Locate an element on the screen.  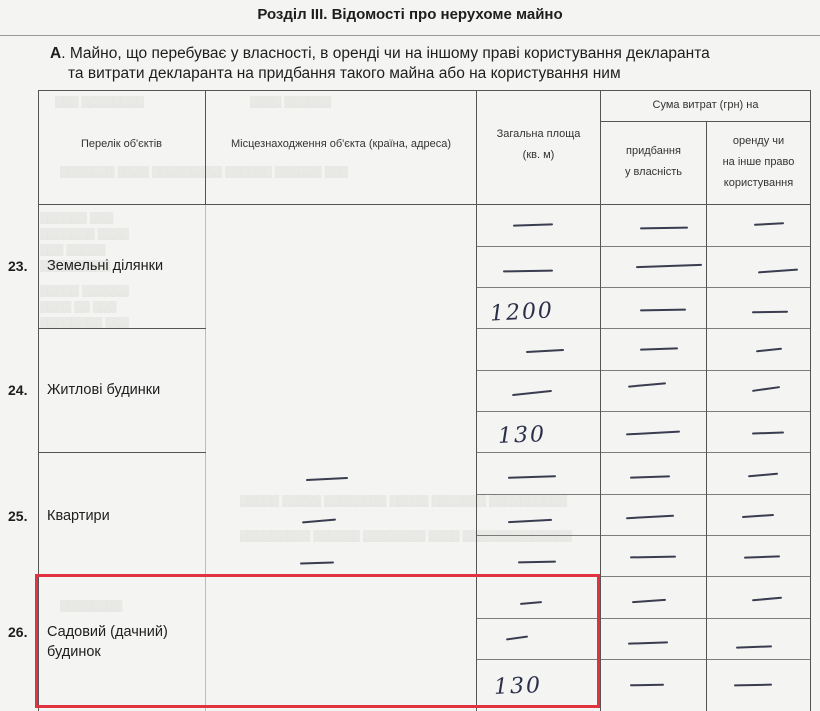
row-number: 23. is located at coordinates (18, 266).